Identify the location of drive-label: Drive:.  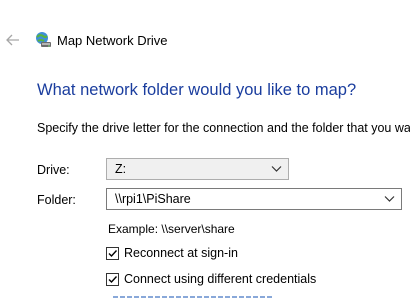
(53, 170).